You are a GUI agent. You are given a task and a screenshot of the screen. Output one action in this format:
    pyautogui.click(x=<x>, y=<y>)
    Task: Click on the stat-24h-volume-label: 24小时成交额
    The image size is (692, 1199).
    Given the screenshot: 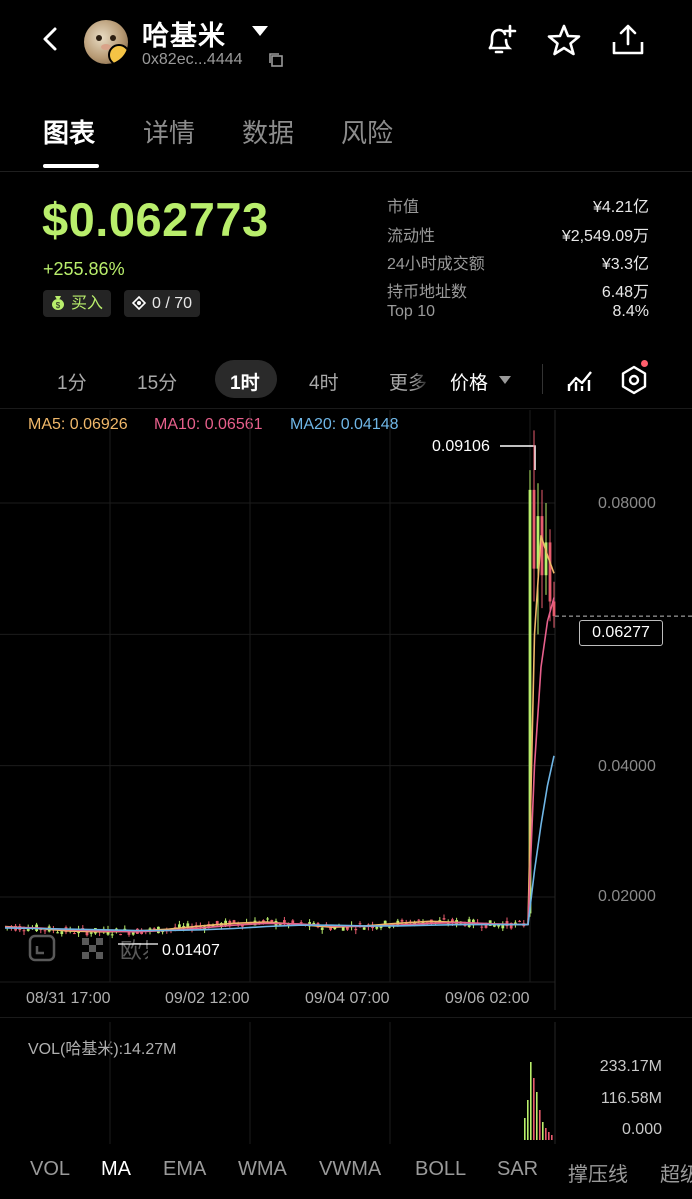 What is the action you would take?
    pyautogui.click(x=436, y=264)
    